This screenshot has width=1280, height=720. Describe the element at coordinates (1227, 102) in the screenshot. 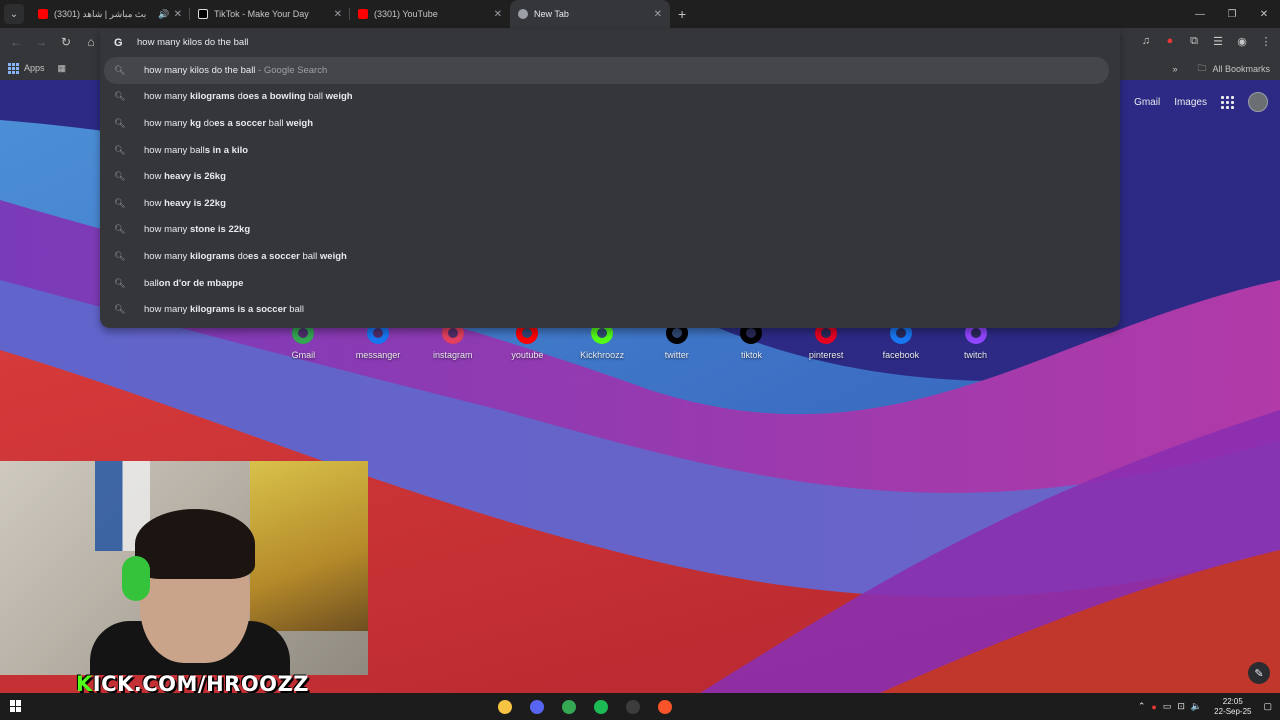

I see `google-apps-icon` at that location.